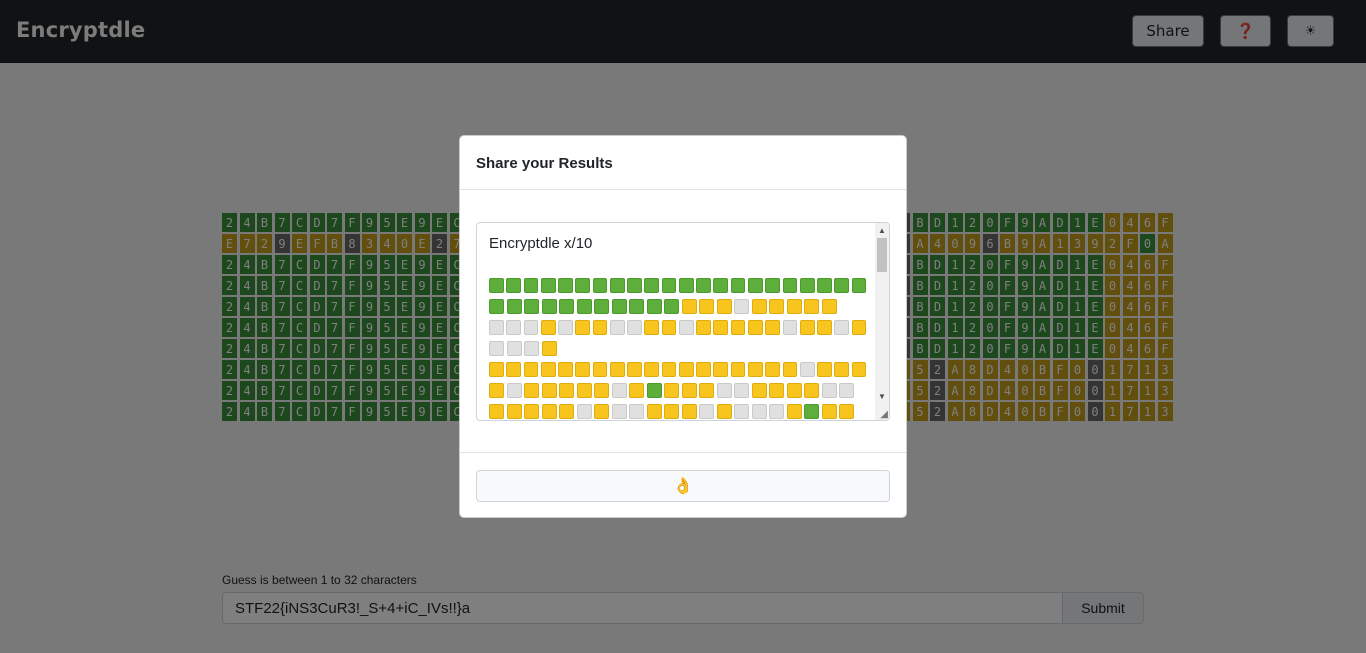 The image size is (1366, 653). I want to click on ok-hand-icon: 👌, so click(683, 486).